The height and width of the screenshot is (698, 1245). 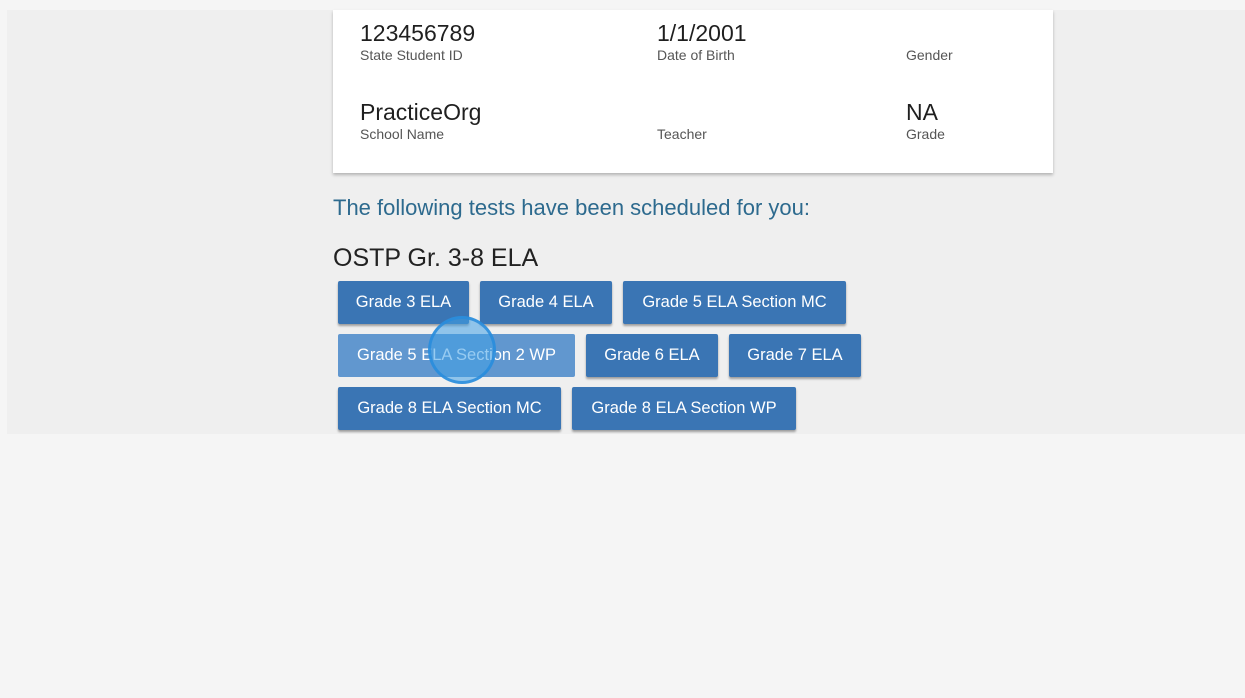 I want to click on school-name-value: PracticeOrg, so click(x=421, y=112).